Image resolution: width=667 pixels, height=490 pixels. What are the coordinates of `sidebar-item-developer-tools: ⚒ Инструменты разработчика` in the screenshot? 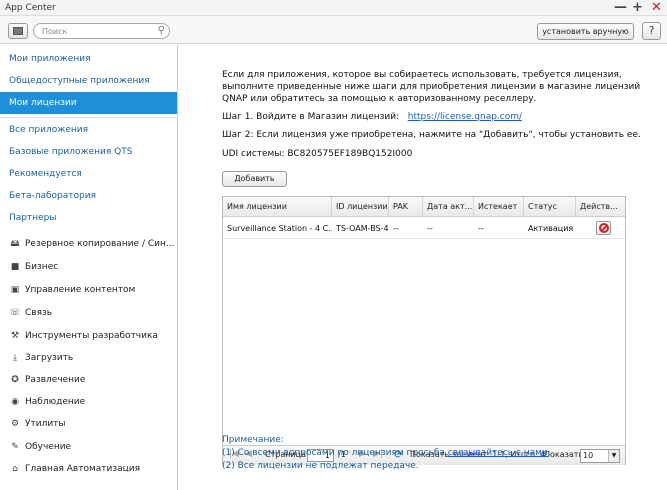 It's located at (88, 336).